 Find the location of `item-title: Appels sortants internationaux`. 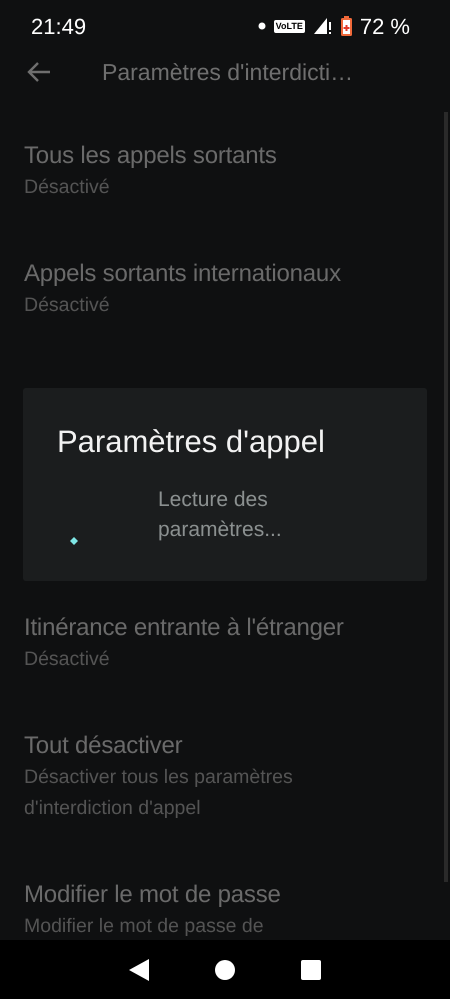

item-title: Appels sortants internationaux is located at coordinates (183, 274).